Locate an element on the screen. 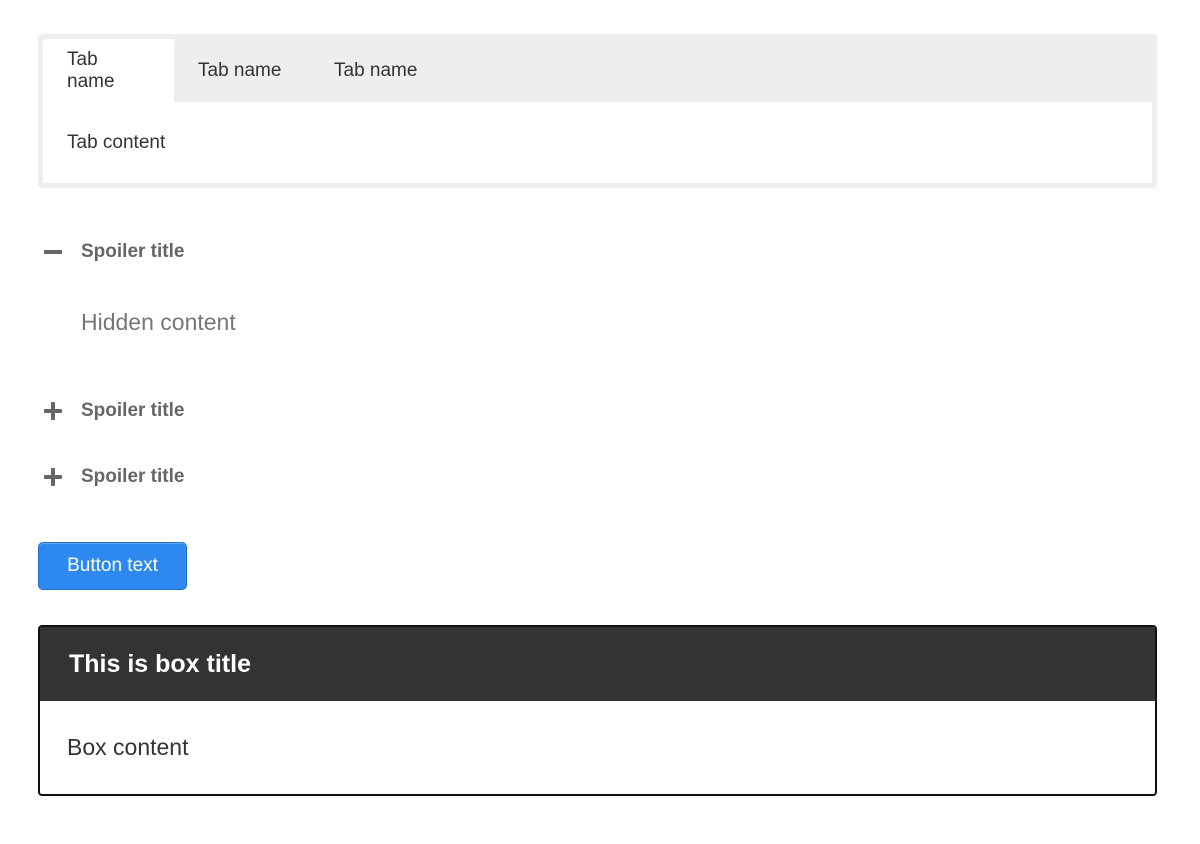  tab-3: Tab name is located at coordinates (378, 70).